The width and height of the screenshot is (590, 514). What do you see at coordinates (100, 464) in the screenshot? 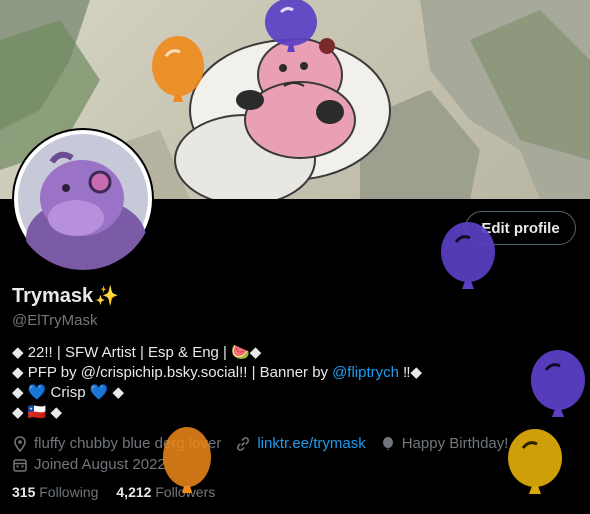
I see `joined-text: Joined August 2022` at bounding box center [100, 464].